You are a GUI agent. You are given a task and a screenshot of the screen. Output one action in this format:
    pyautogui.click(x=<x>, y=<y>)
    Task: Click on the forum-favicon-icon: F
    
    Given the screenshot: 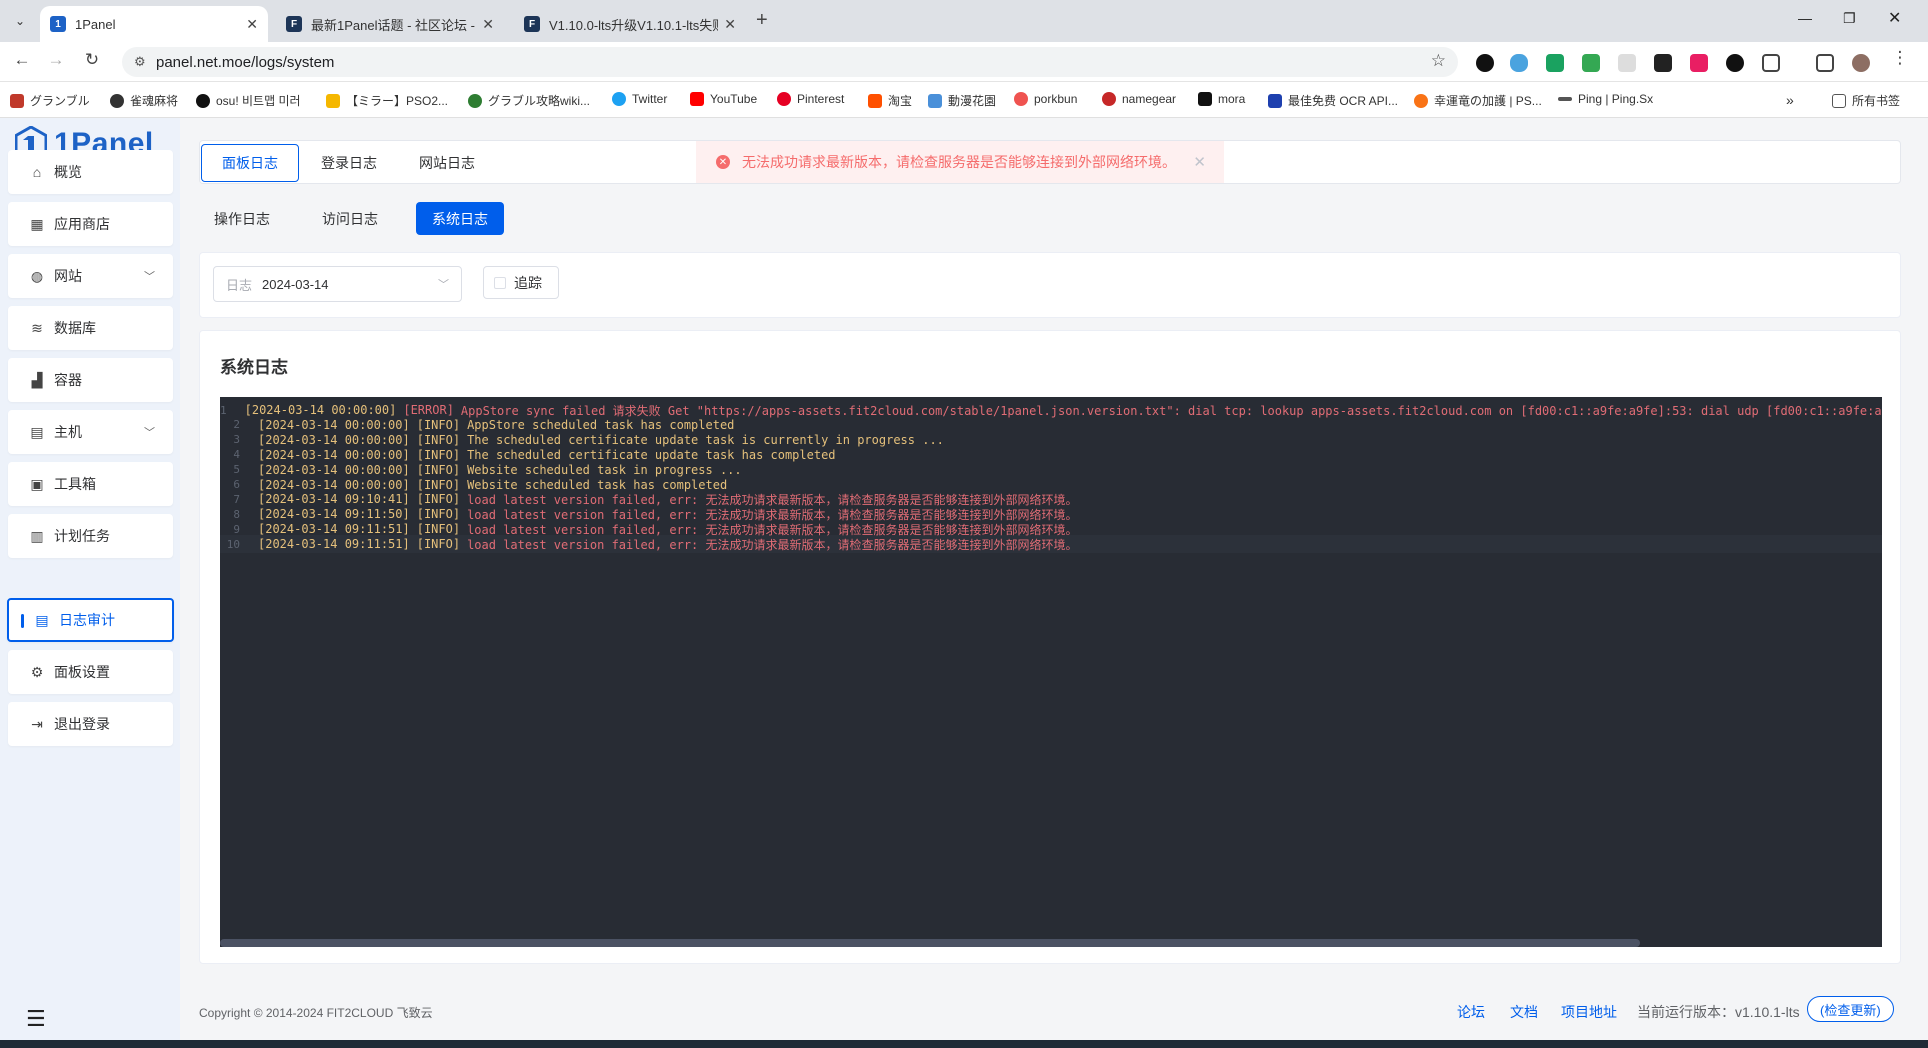 What is the action you would take?
    pyautogui.click(x=532, y=24)
    